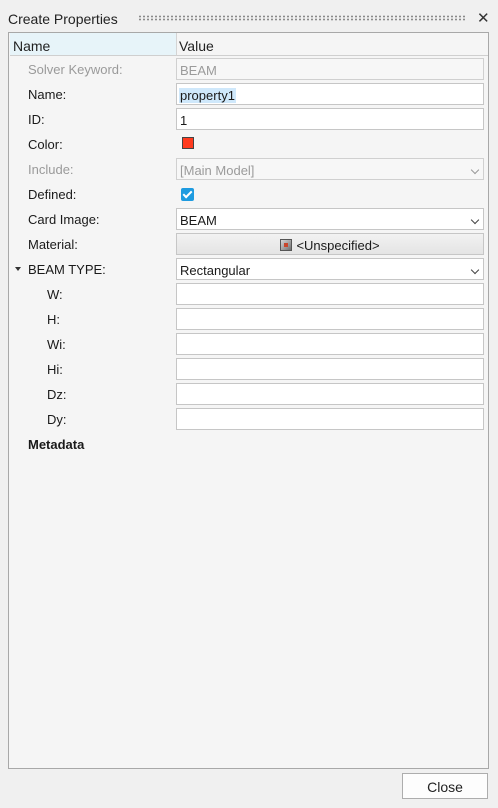 Image resolution: width=498 pixels, height=808 pixels. I want to click on solver-keyword-value: BEAM, so click(198, 70).